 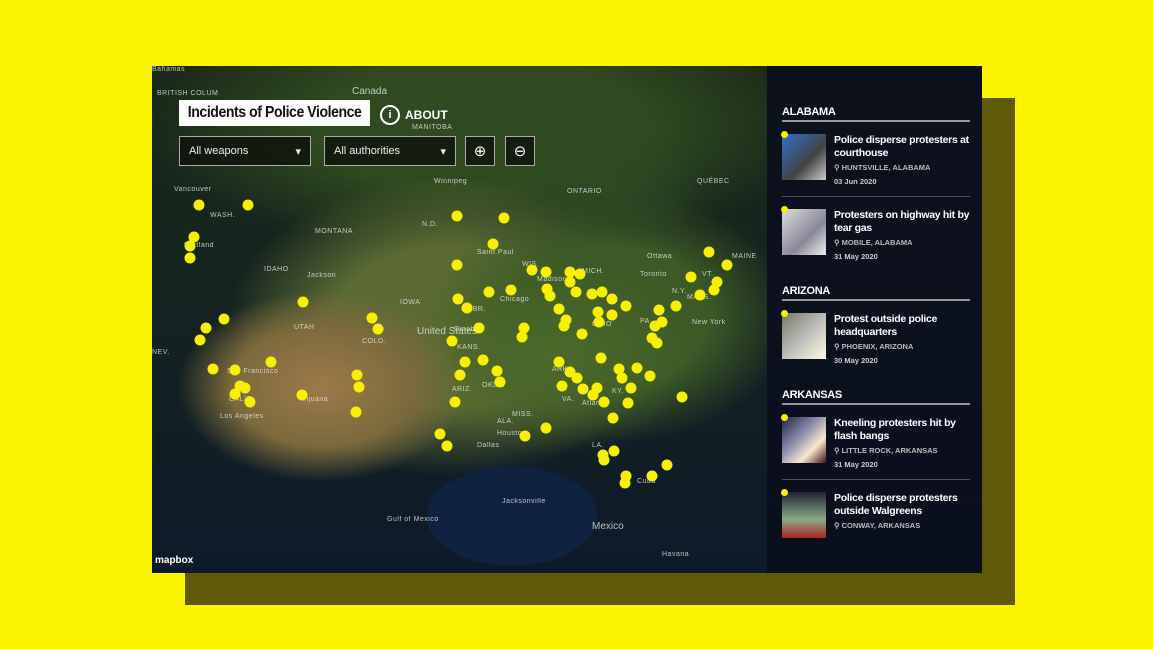 I want to click on map-label: New York, so click(x=709, y=322).